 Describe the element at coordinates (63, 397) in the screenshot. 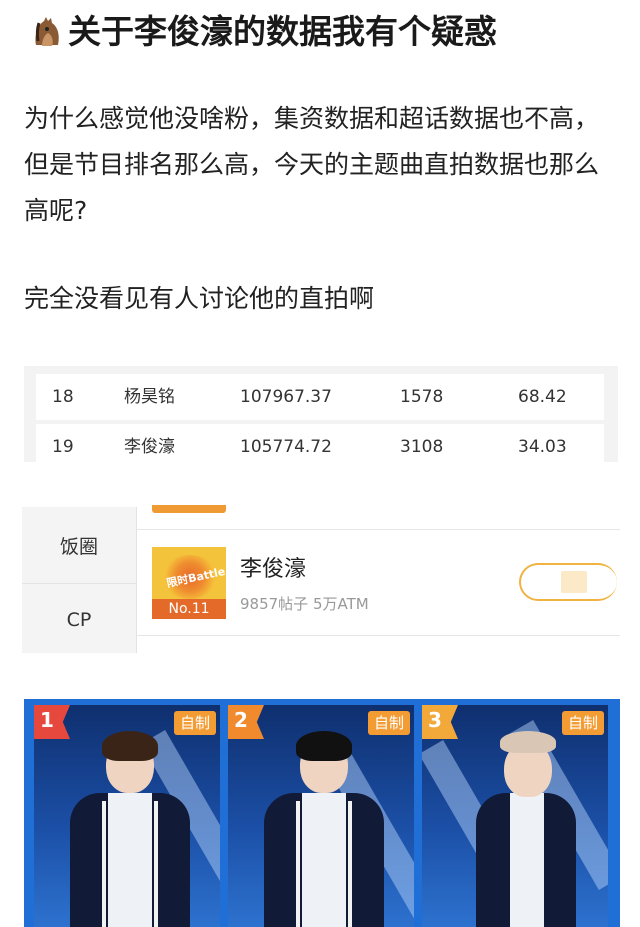

I see `rank-cell: 18` at that location.